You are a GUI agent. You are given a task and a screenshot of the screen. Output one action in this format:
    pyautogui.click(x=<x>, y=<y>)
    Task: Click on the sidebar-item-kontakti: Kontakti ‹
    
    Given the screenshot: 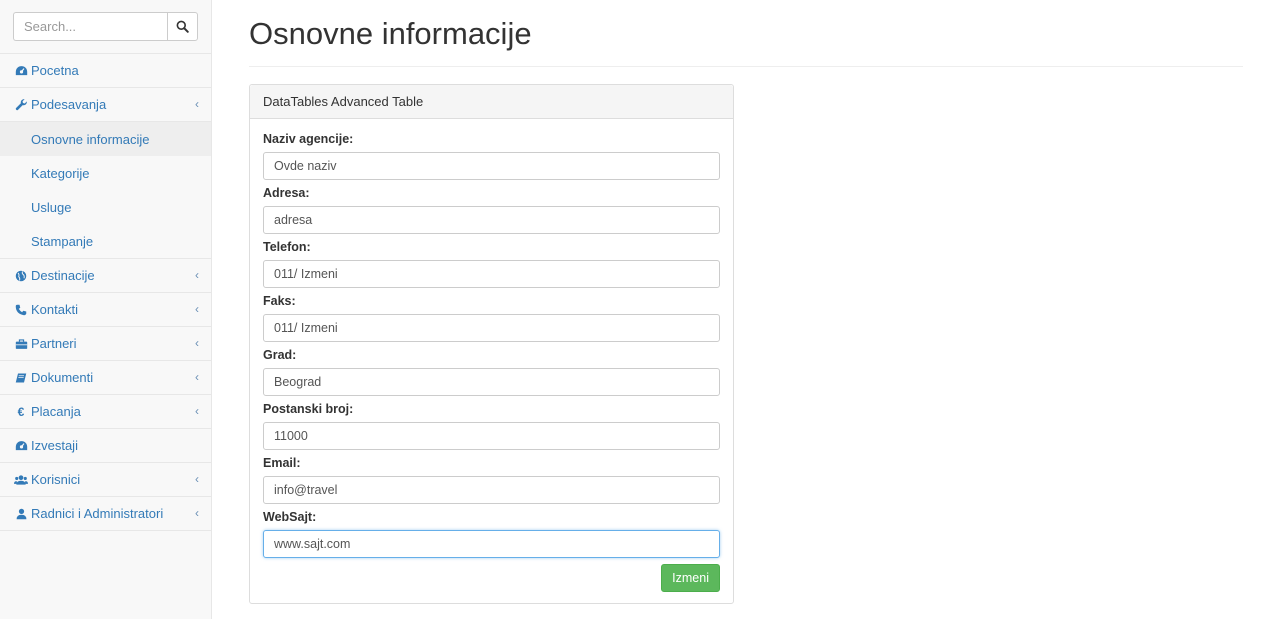 What is the action you would take?
    pyautogui.click(x=105, y=310)
    